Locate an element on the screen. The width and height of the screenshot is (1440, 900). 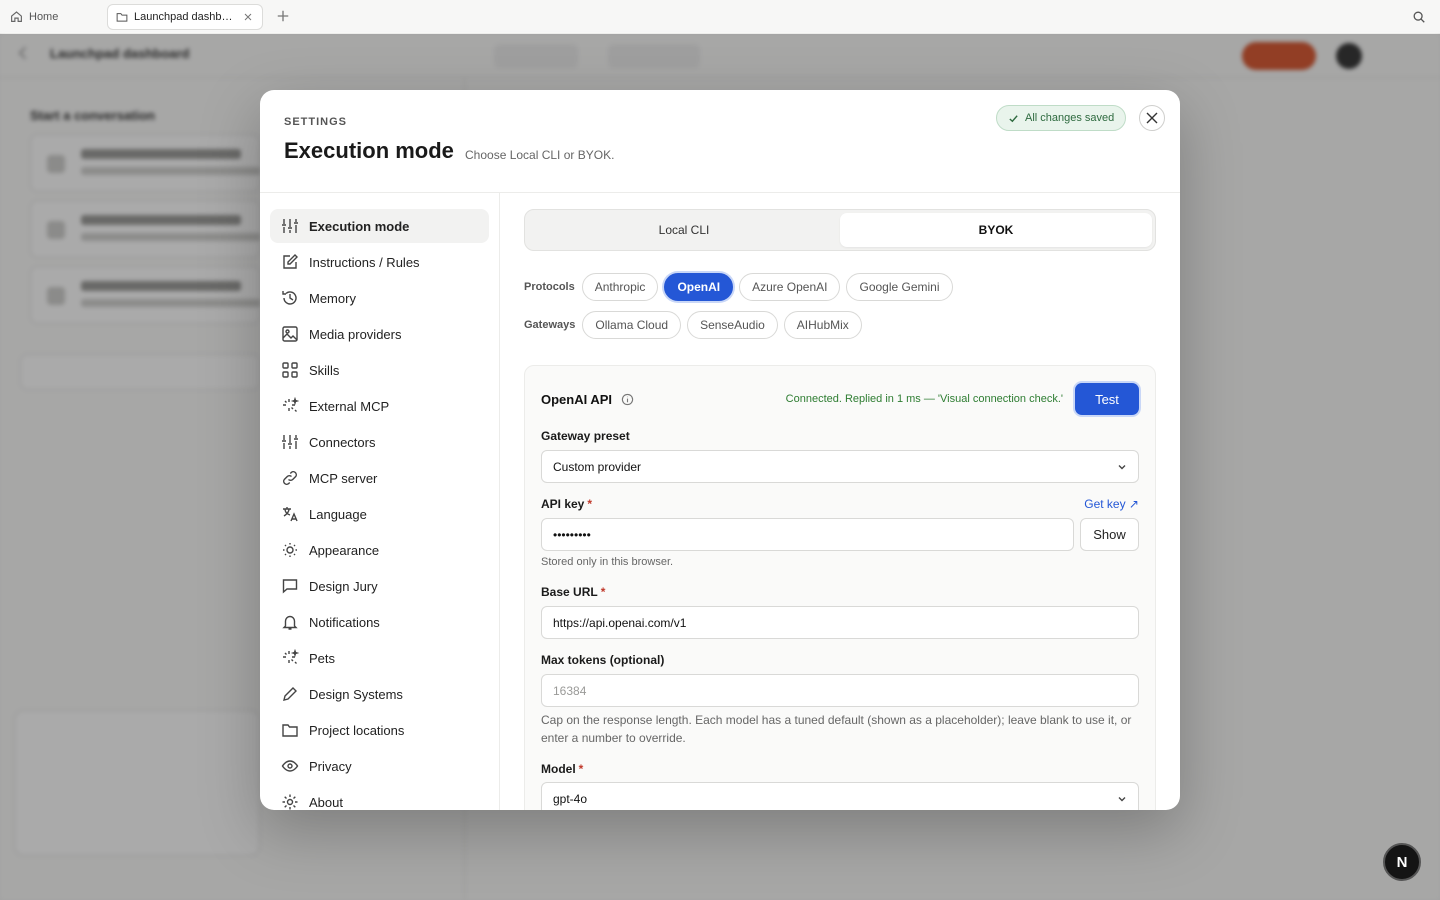
active-browser-tab: Launchpad dashboard is located at coordinates (185, 17).